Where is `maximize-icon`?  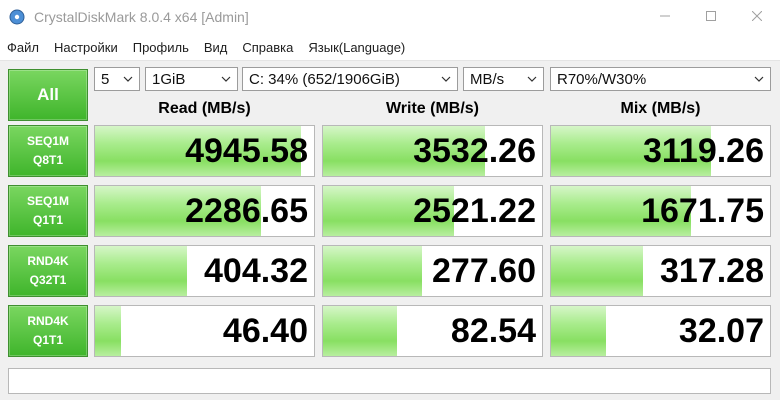 maximize-icon is located at coordinates (711, 17).